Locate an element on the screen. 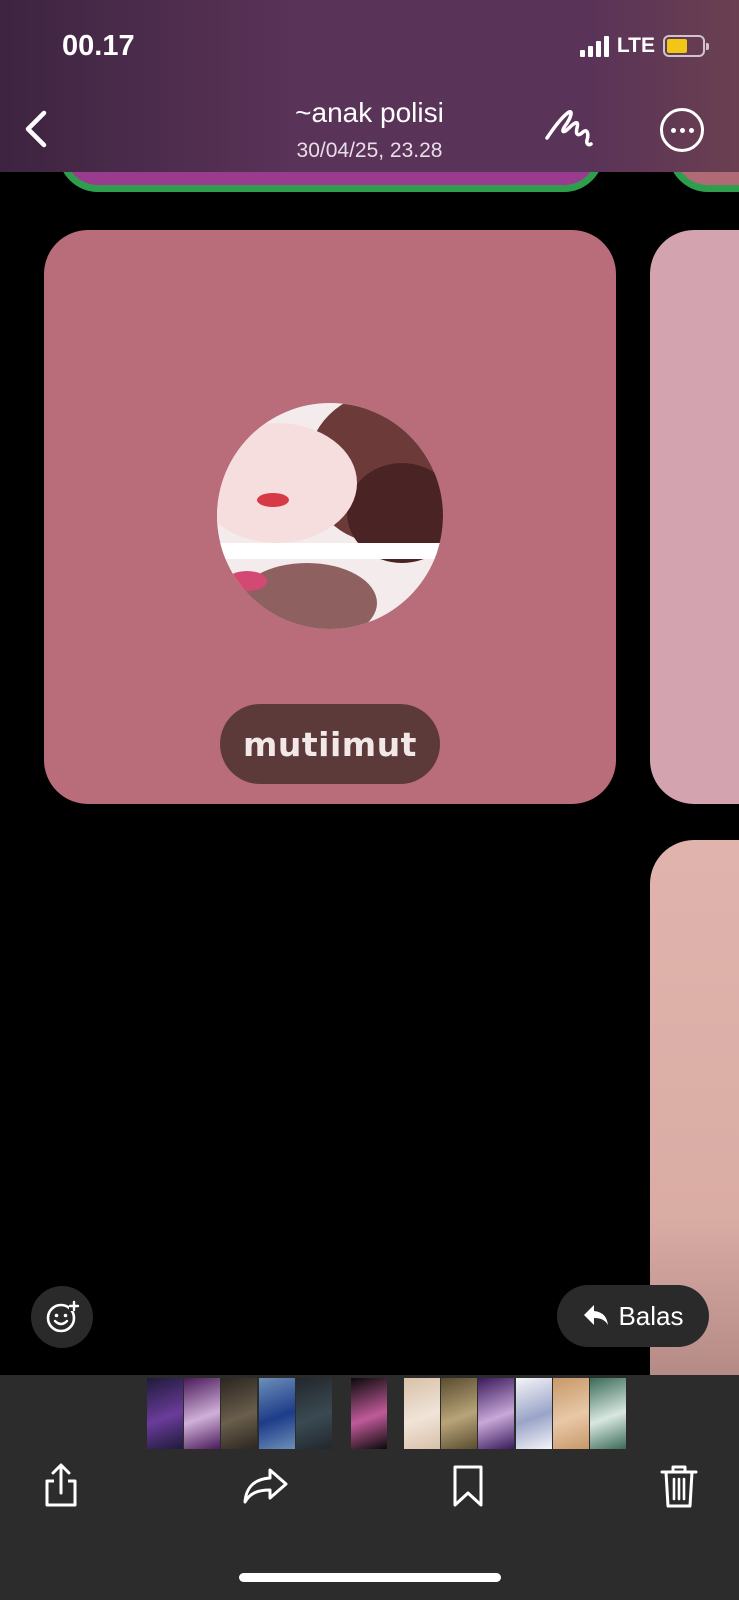  markup-scribble-icon is located at coordinates (569, 128).